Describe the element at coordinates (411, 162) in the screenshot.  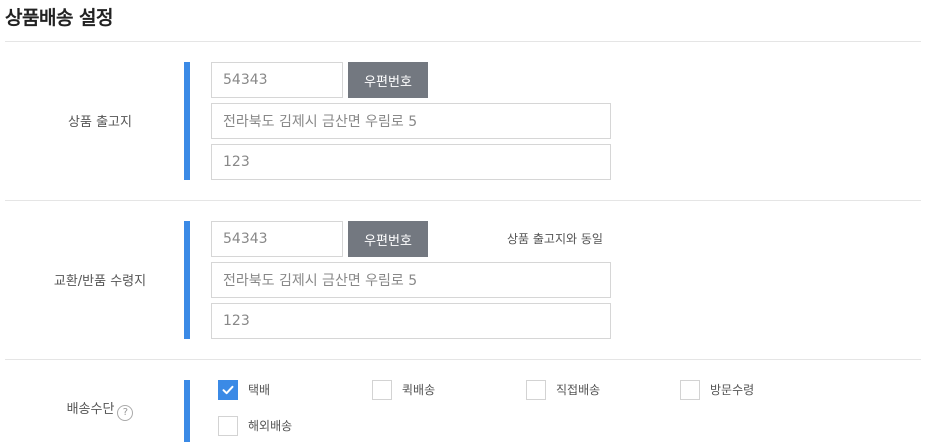
I see `origin-address-detail-input` at that location.